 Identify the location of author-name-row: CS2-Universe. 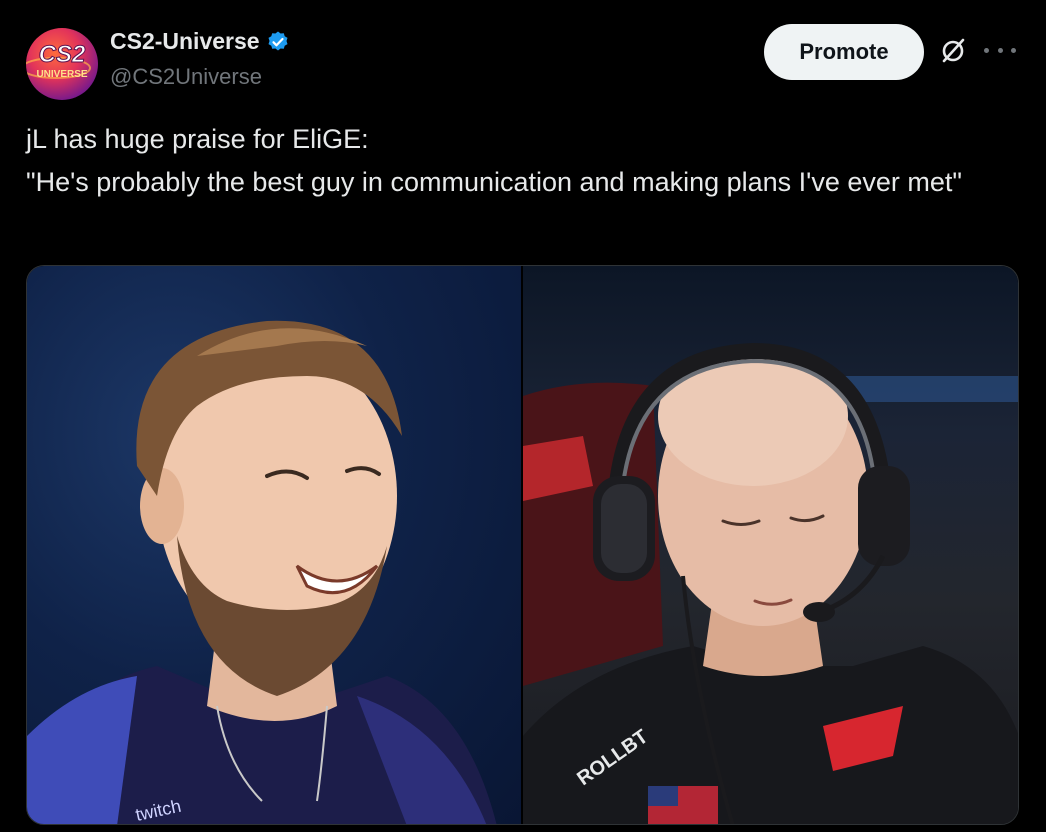
(200, 41).